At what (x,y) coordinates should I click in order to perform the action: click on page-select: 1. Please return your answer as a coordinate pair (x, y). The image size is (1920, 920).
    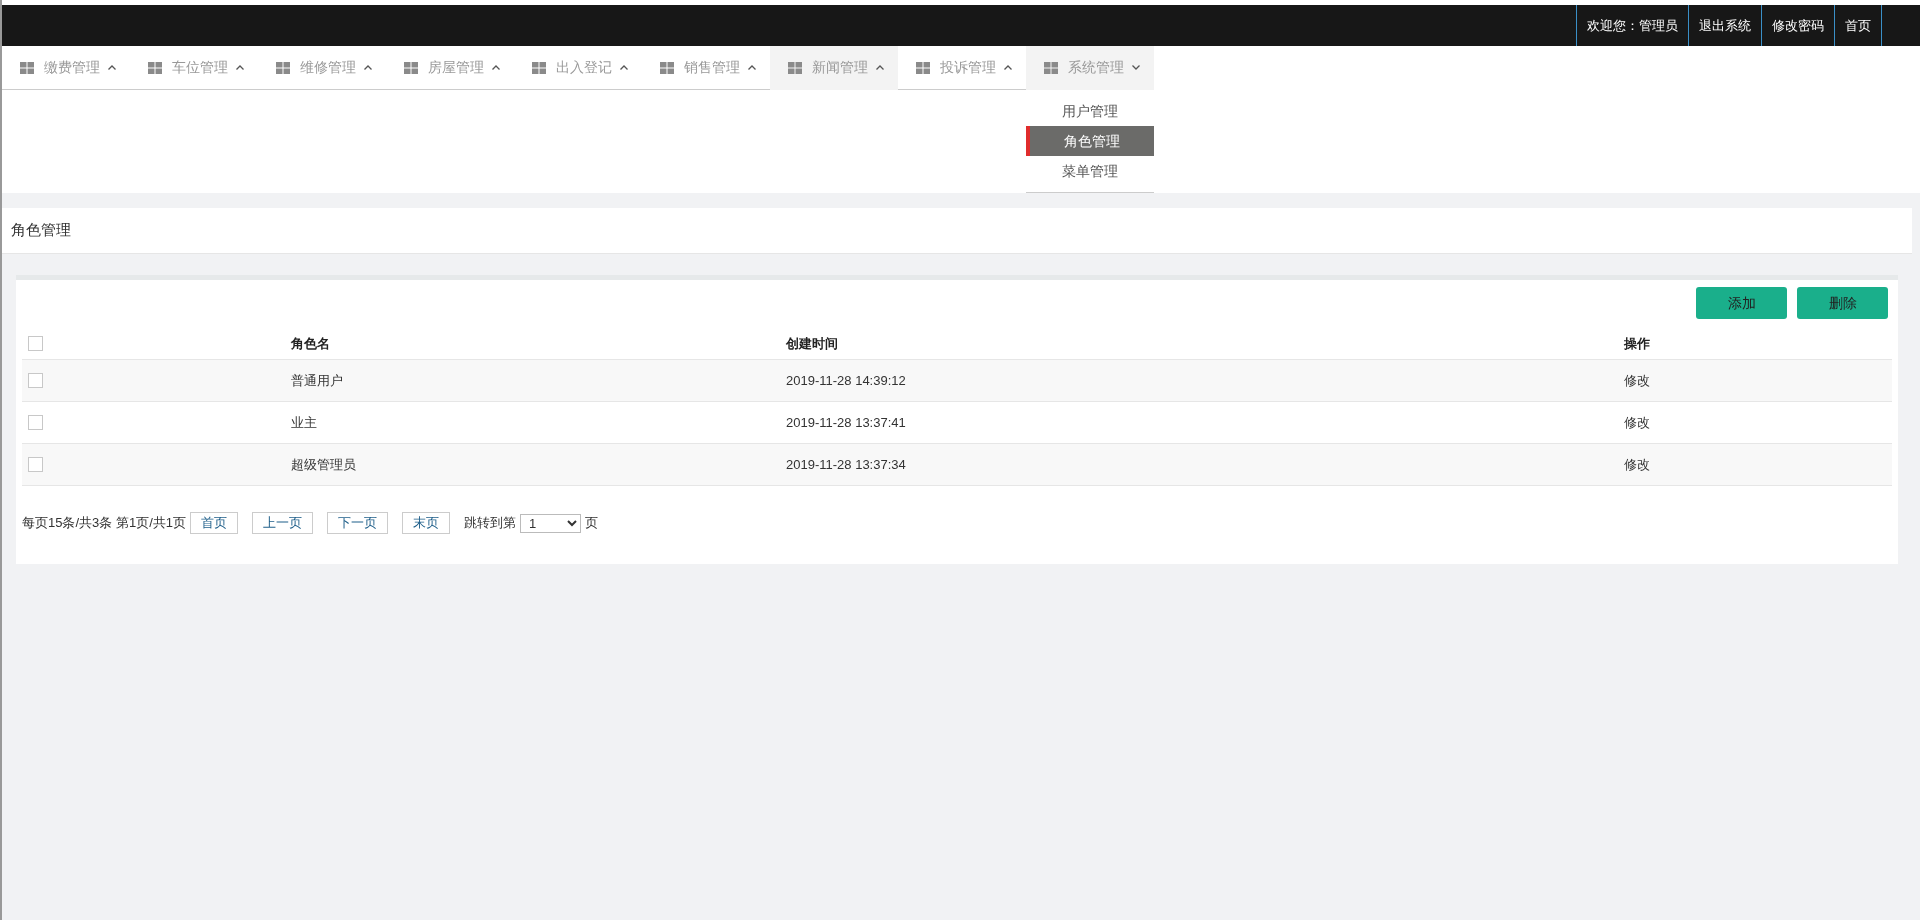
    Looking at the image, I should click on (550, 523).